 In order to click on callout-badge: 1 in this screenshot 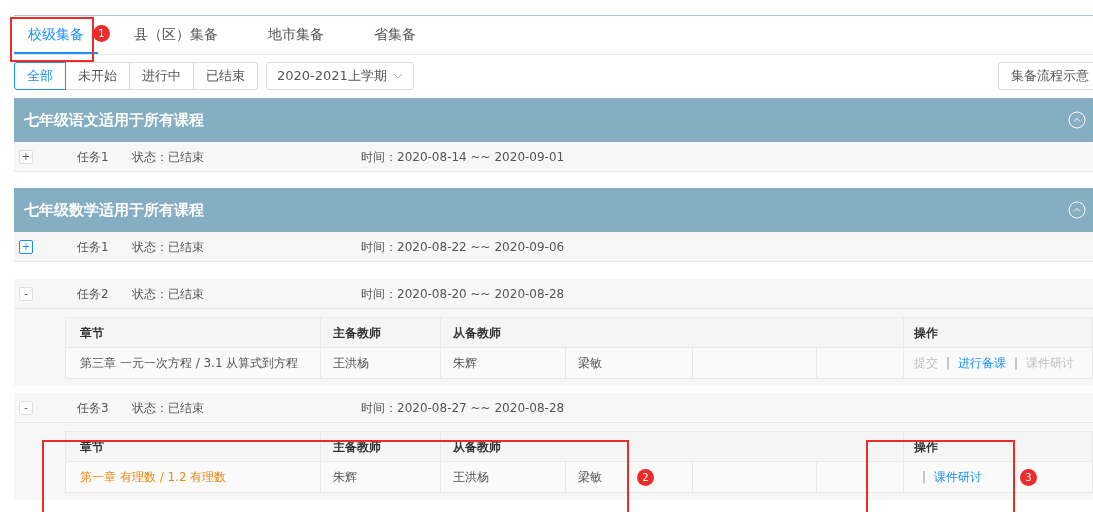, I will do `click(101, 33)`.